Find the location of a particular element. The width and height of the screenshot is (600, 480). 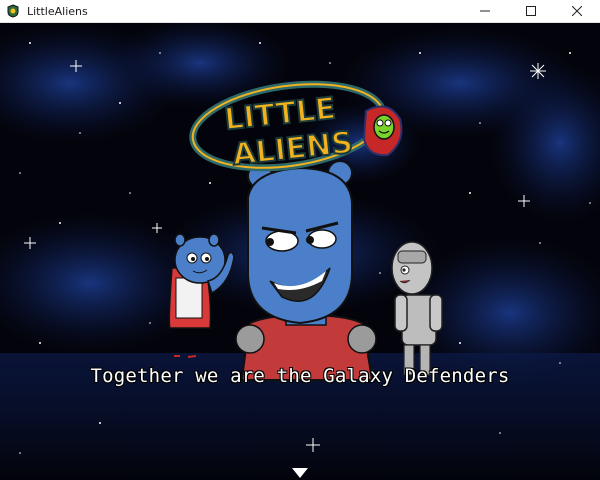

minimize-icon is located at coordinates (485, 11).